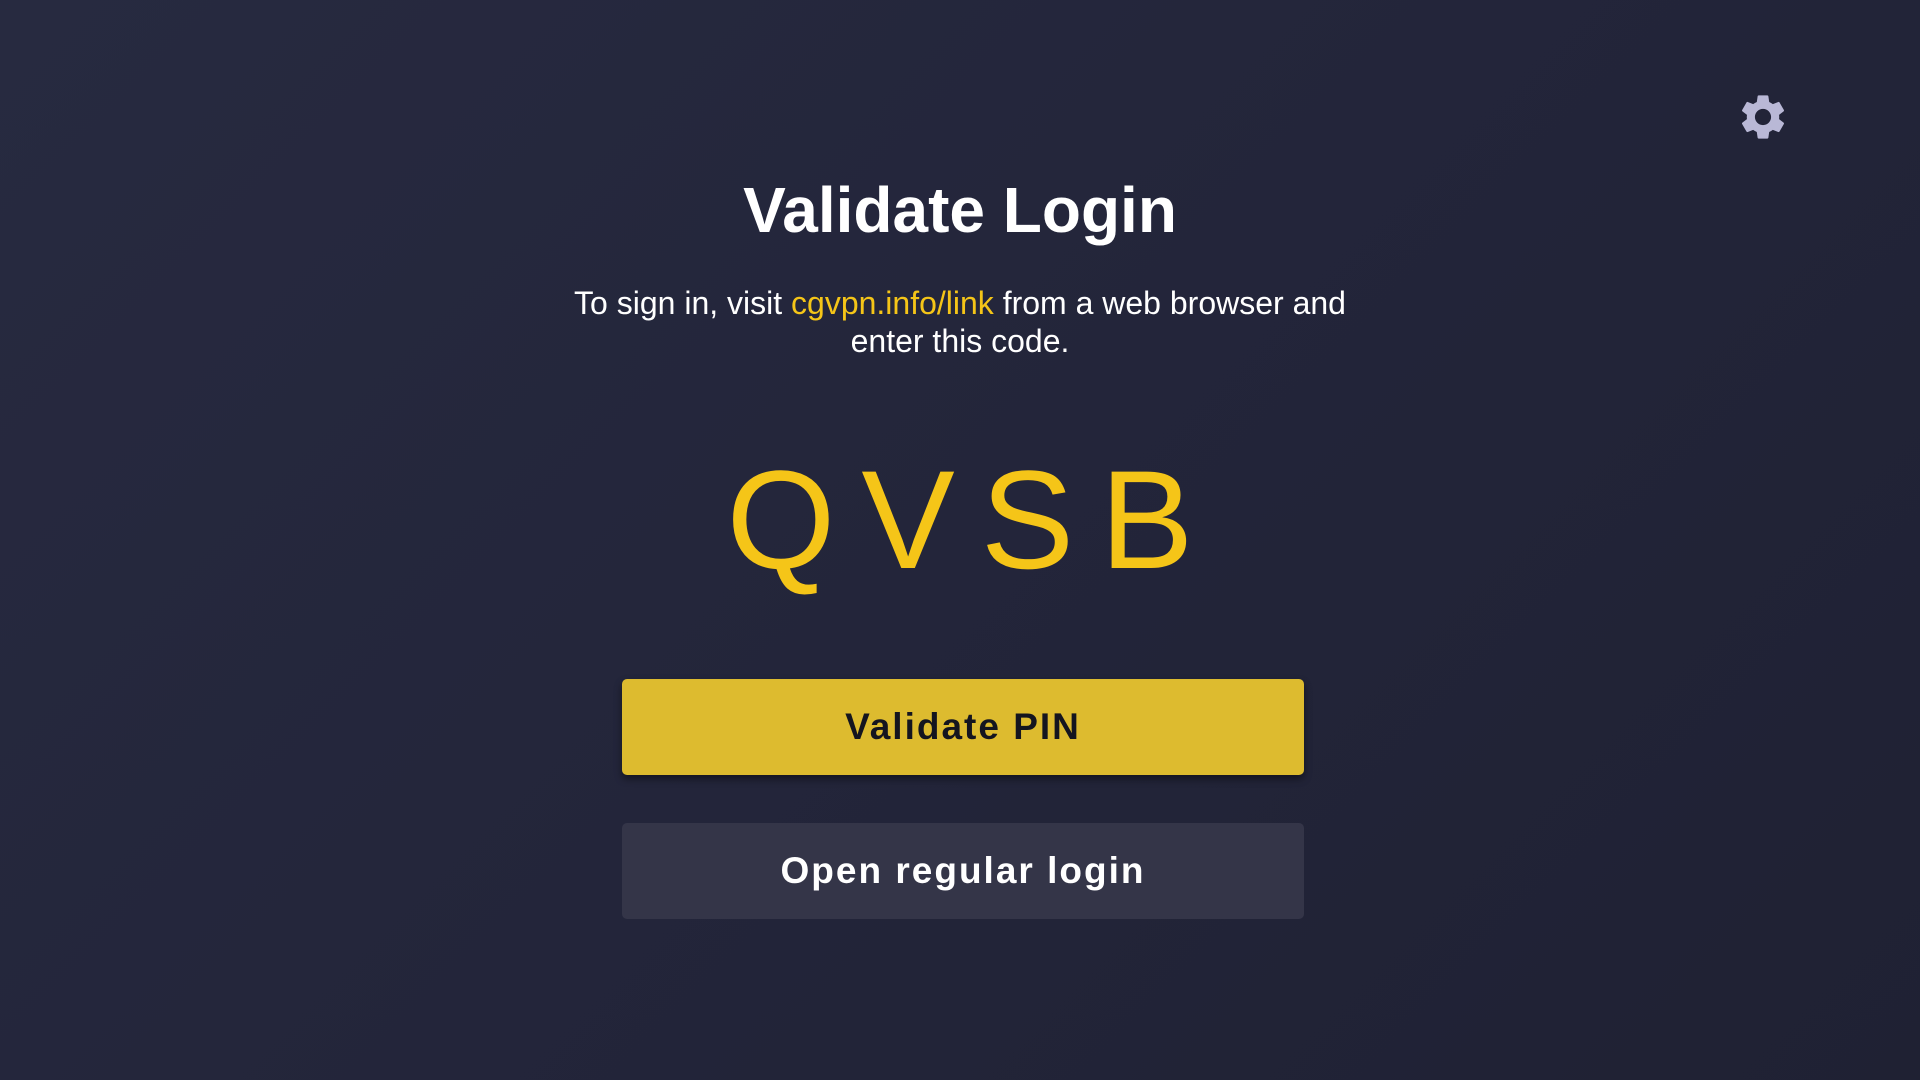 The height and width of the screenshot is (1080, 1920). I want to click on open-regular-login-button: Open regular login, so click(963, 871).